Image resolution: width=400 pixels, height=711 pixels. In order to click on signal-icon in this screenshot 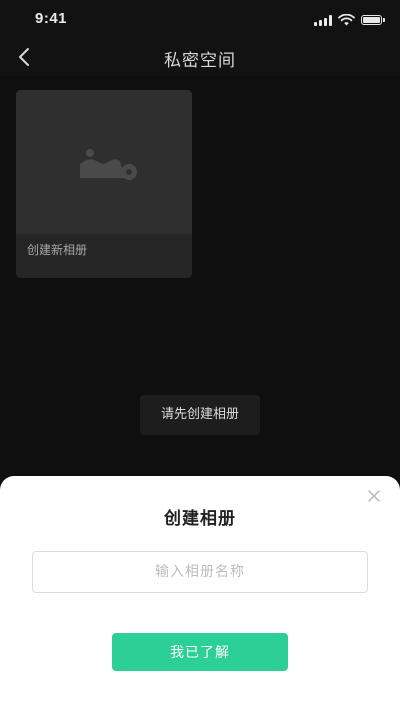, I will do `click(323, 20)`.